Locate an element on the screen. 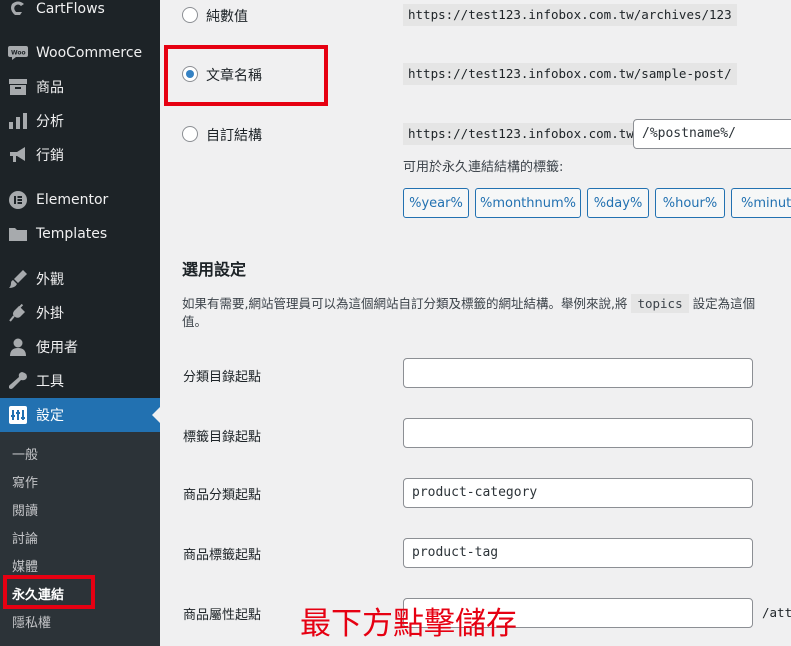 Image resolution: width=791 pixels, height=646 pixels. menu-label: 使用者 is located at coordinates (57, 348).